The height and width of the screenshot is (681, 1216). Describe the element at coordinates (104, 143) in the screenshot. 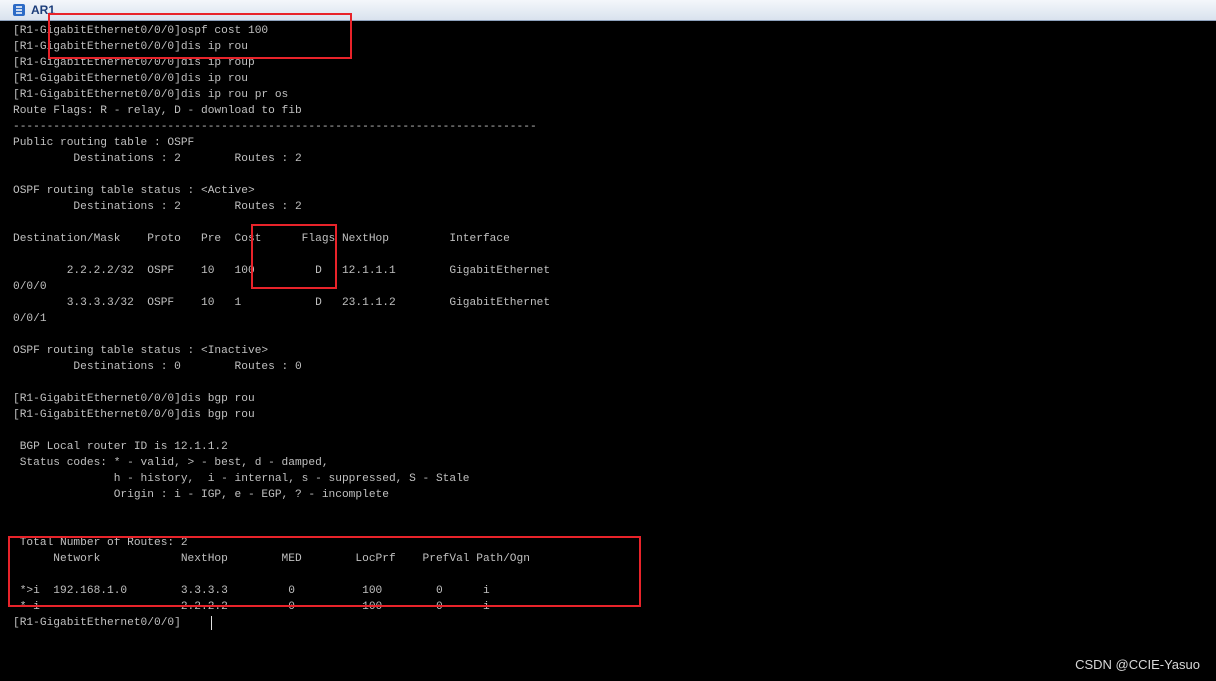

I see `terminal-line: Public routing table : OSPF` at that location.